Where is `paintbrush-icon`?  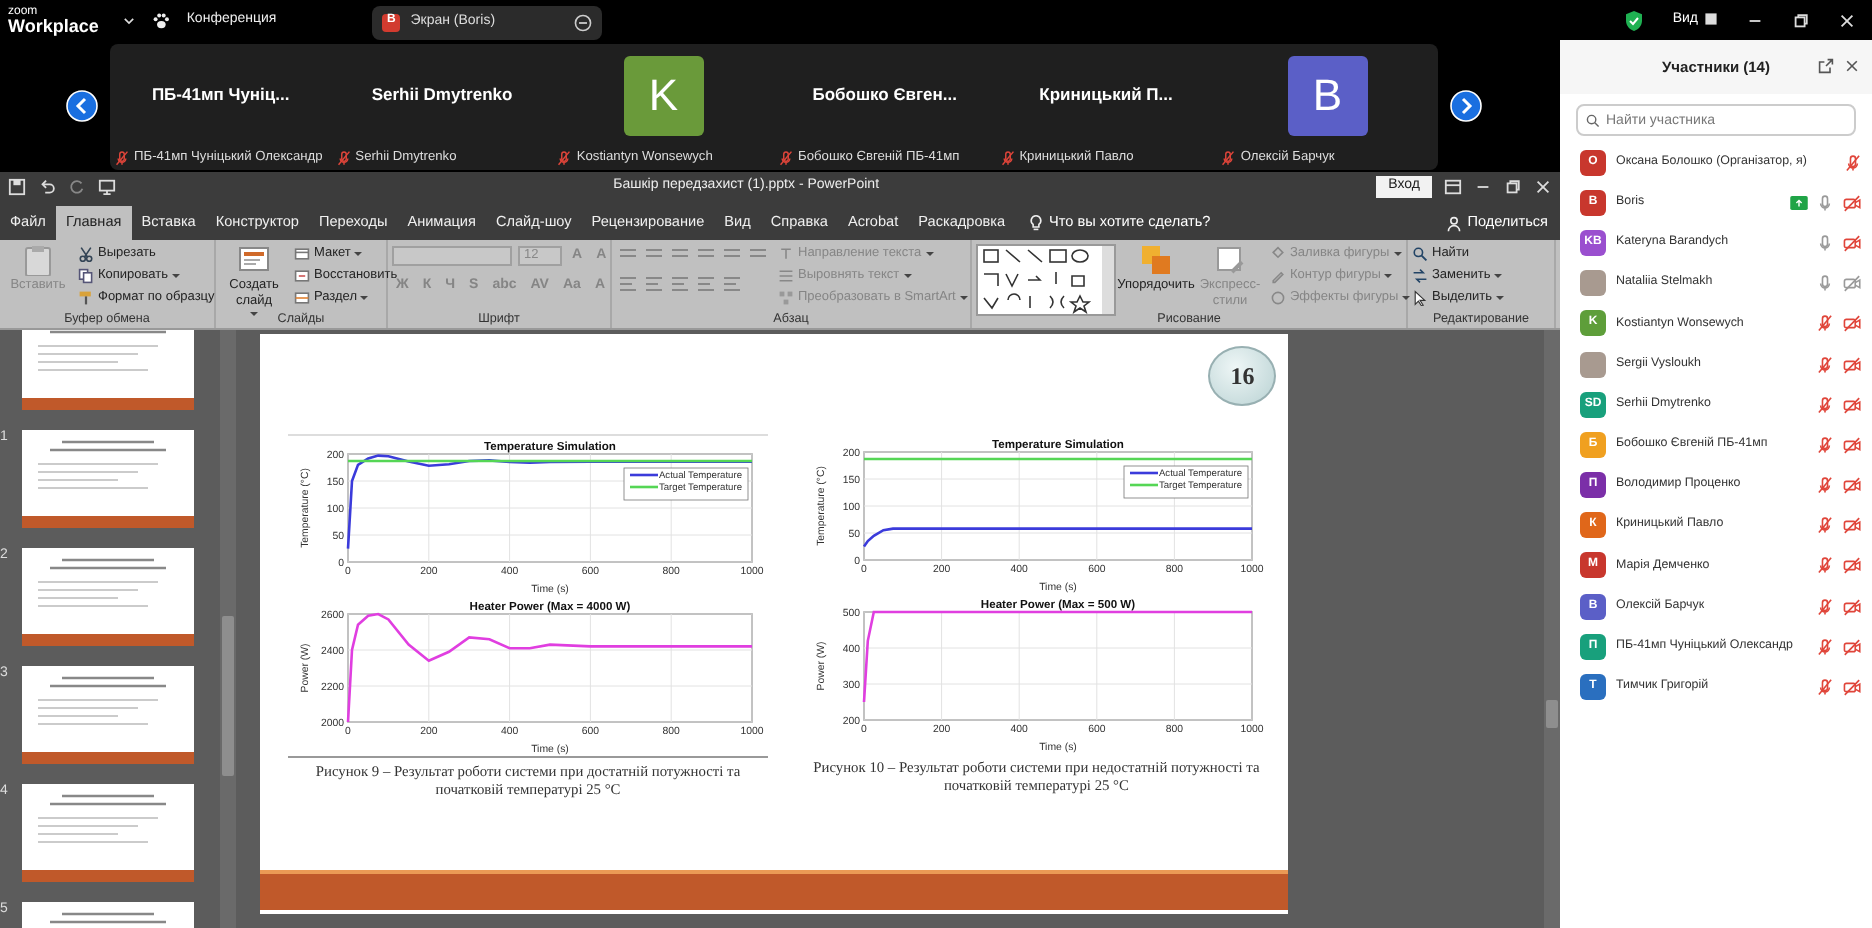
paintbrush-icon is located at coordinates (86, 298).